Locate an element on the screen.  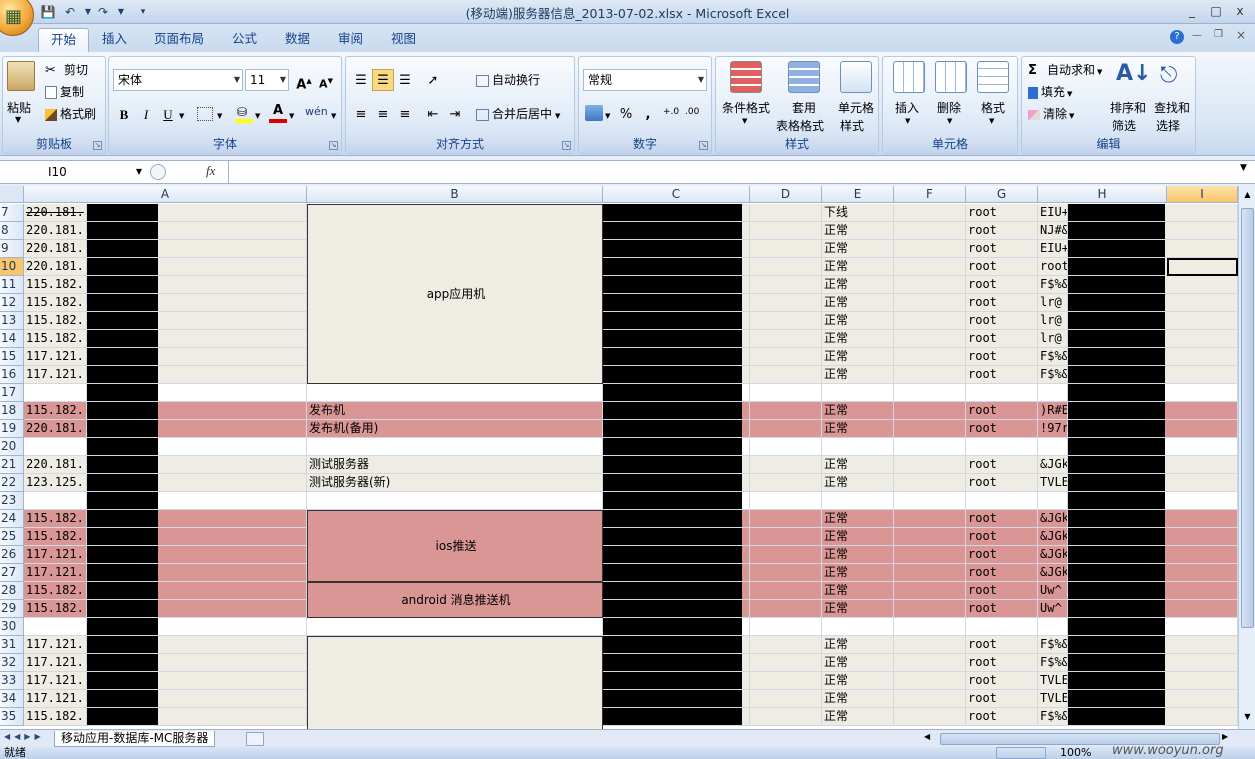
column-header-i: I is located at coordinates (1202, 194).